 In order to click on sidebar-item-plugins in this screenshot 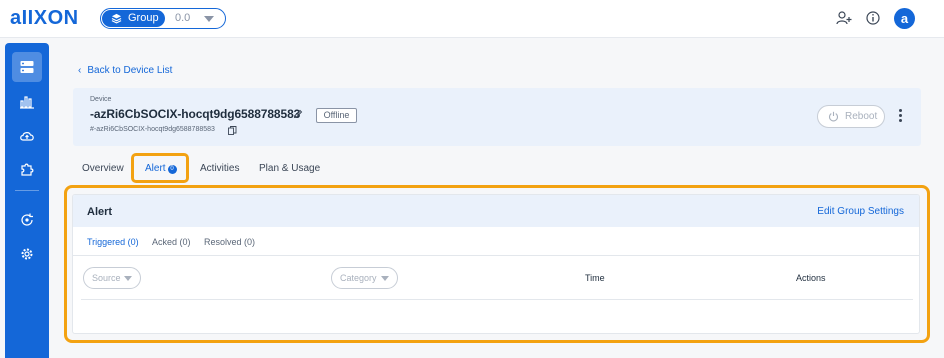, I will do `click(27, 169)`.